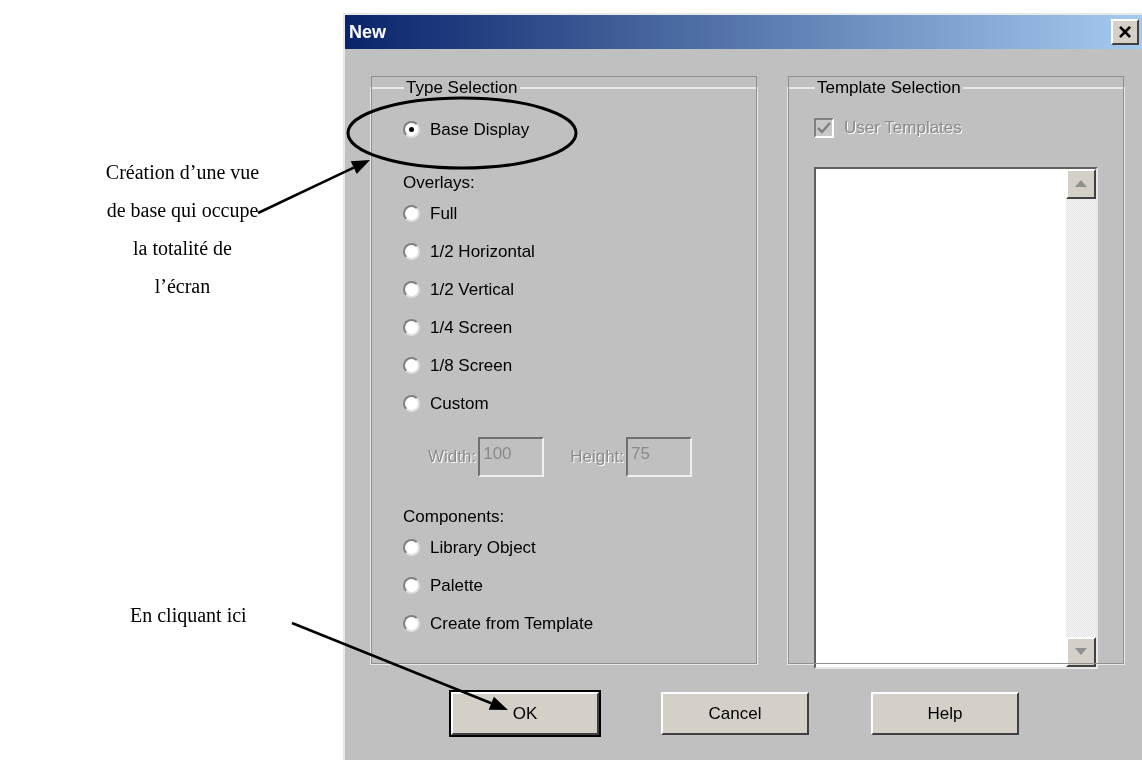  Describe the element at coordinates (903, 127) in the screenshot. I see `checkbox-label: User Templates` at that location.